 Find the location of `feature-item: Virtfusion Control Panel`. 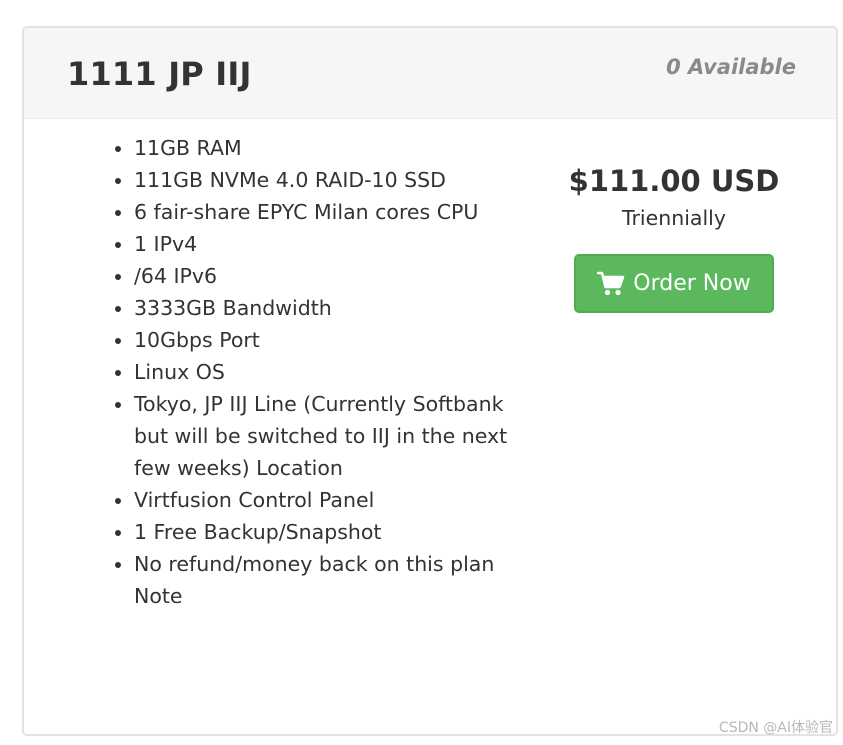

feature-item: Virtfusion Control Panel is located at coordinates (324, 500).